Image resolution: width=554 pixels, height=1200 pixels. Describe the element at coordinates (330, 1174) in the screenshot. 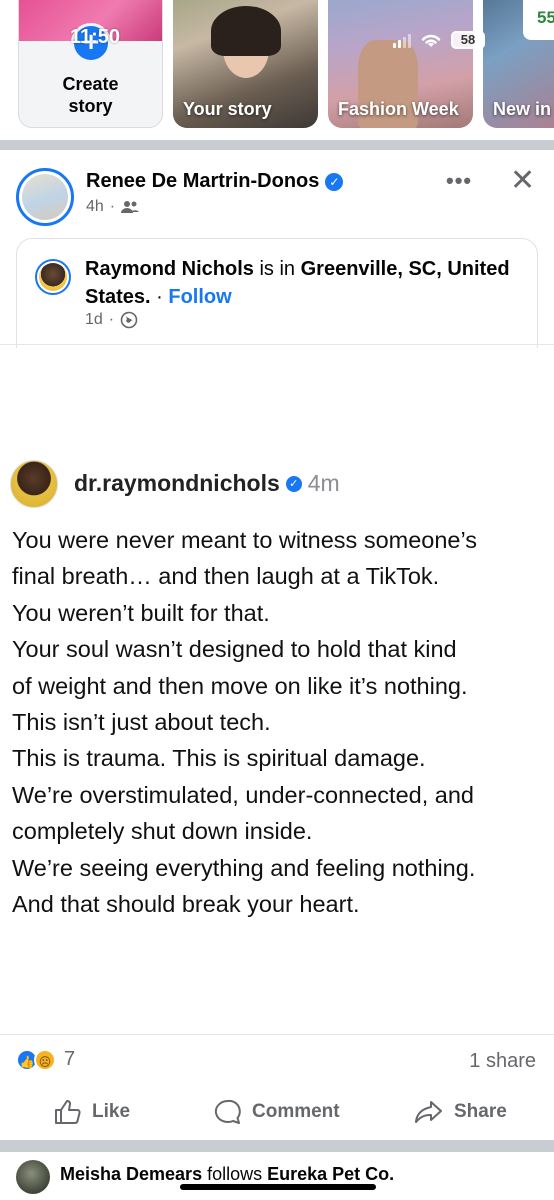

I see `footer-target: Eureka Pet Co.` at that location.